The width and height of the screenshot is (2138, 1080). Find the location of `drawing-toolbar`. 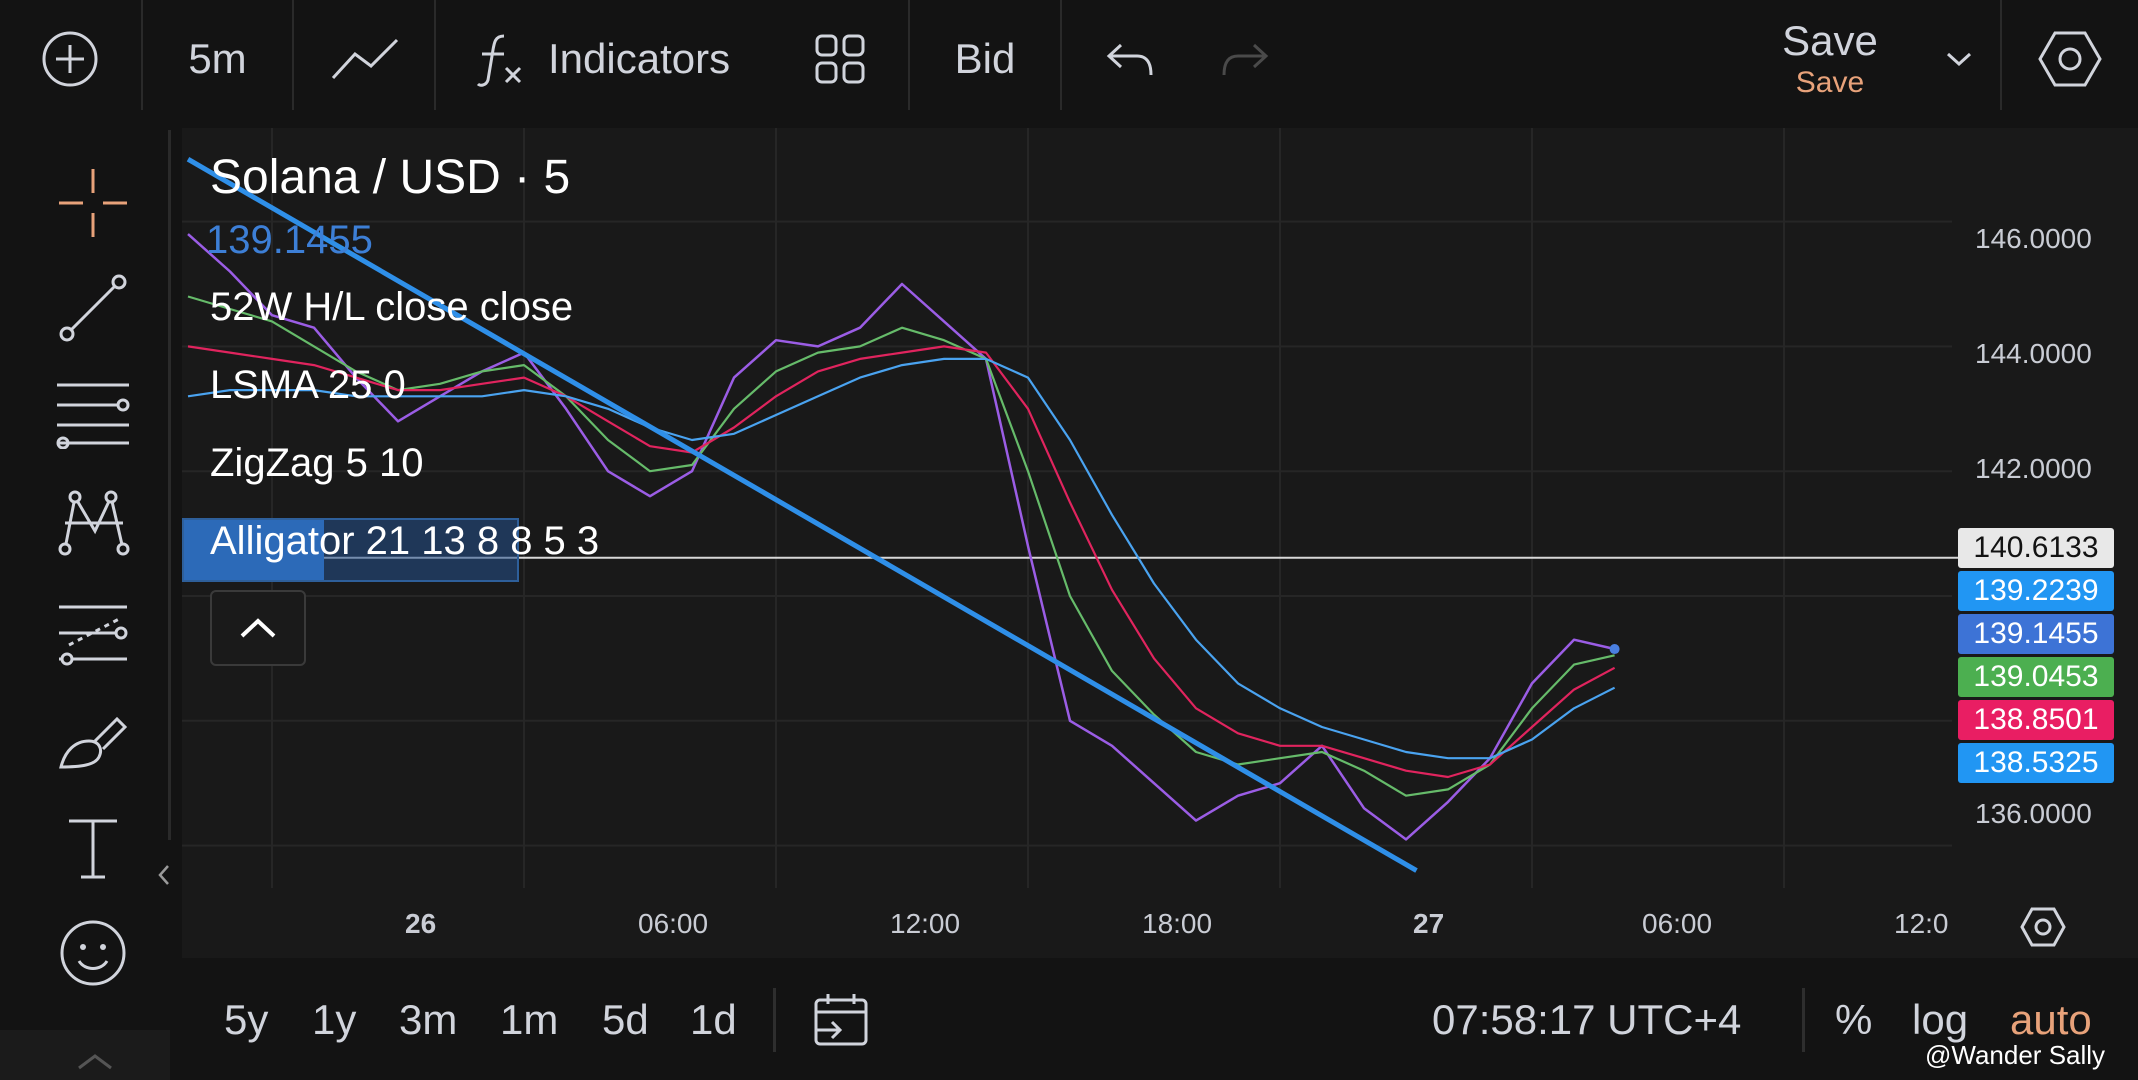

drawing-toolbar is located at coordinates (85, 605).